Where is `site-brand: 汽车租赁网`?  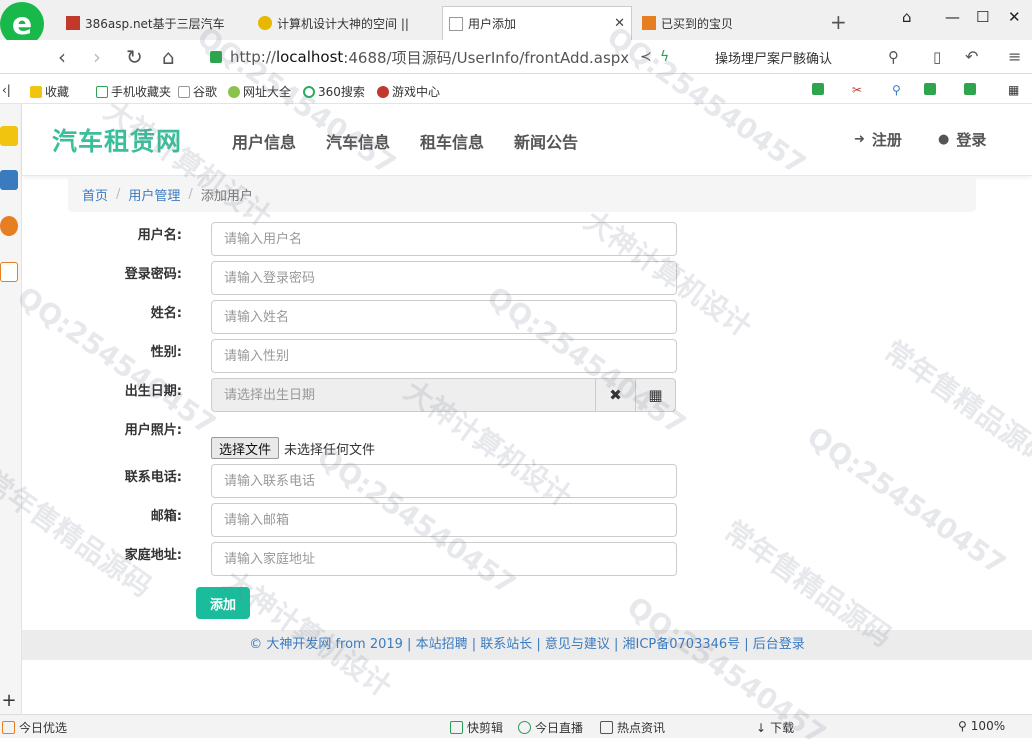
site-brand: 汽车租赁网 is located at coordinates (117, 140).